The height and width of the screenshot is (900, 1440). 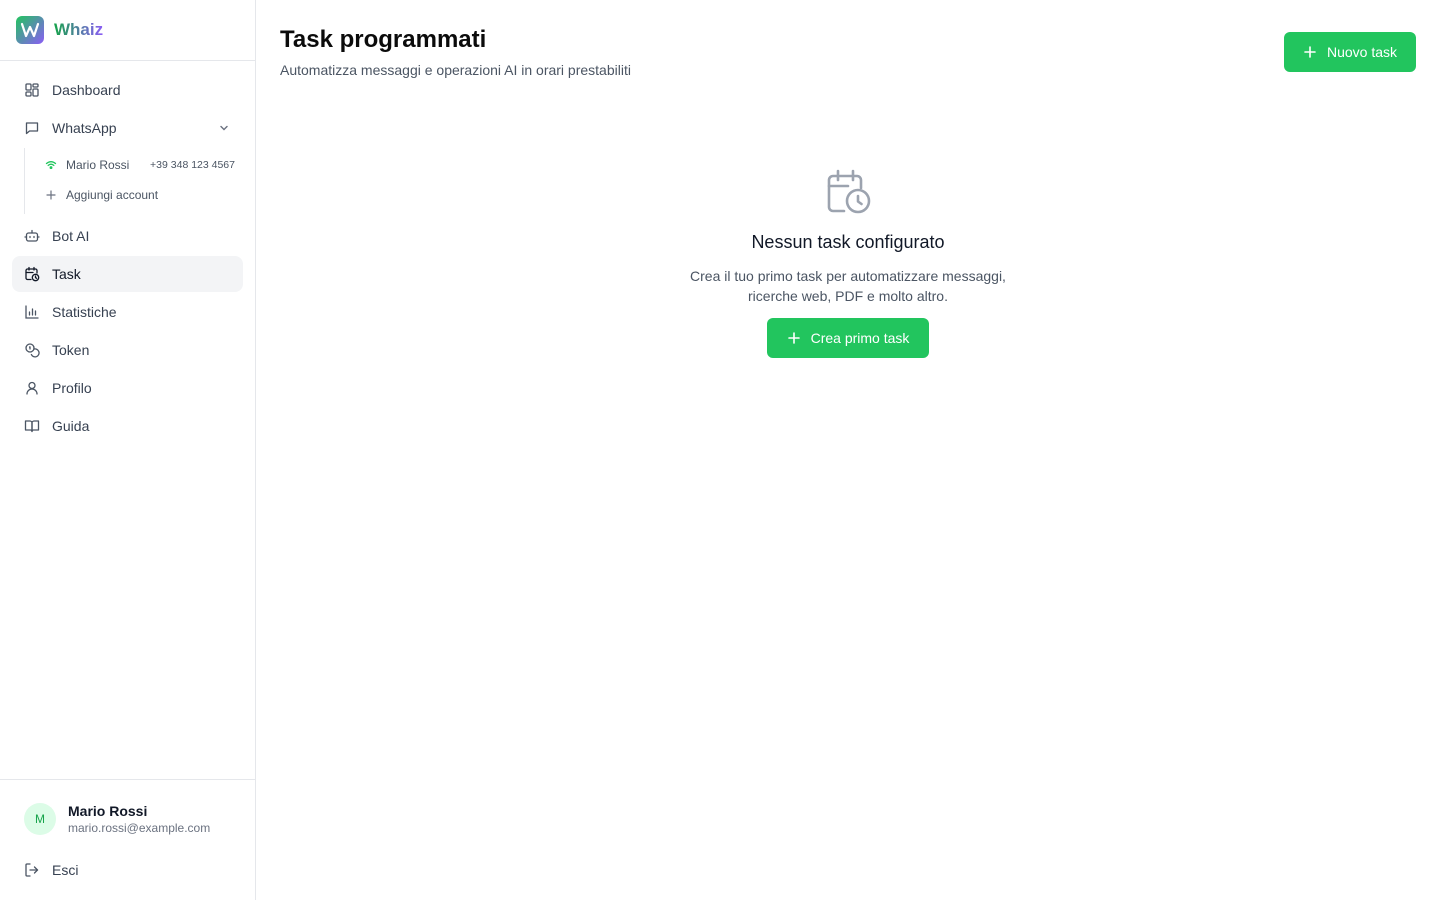 What do you see at coordinates (32, 90) in the screenshot?
I see `dashboard-icon` at bounding box center [32, 90].